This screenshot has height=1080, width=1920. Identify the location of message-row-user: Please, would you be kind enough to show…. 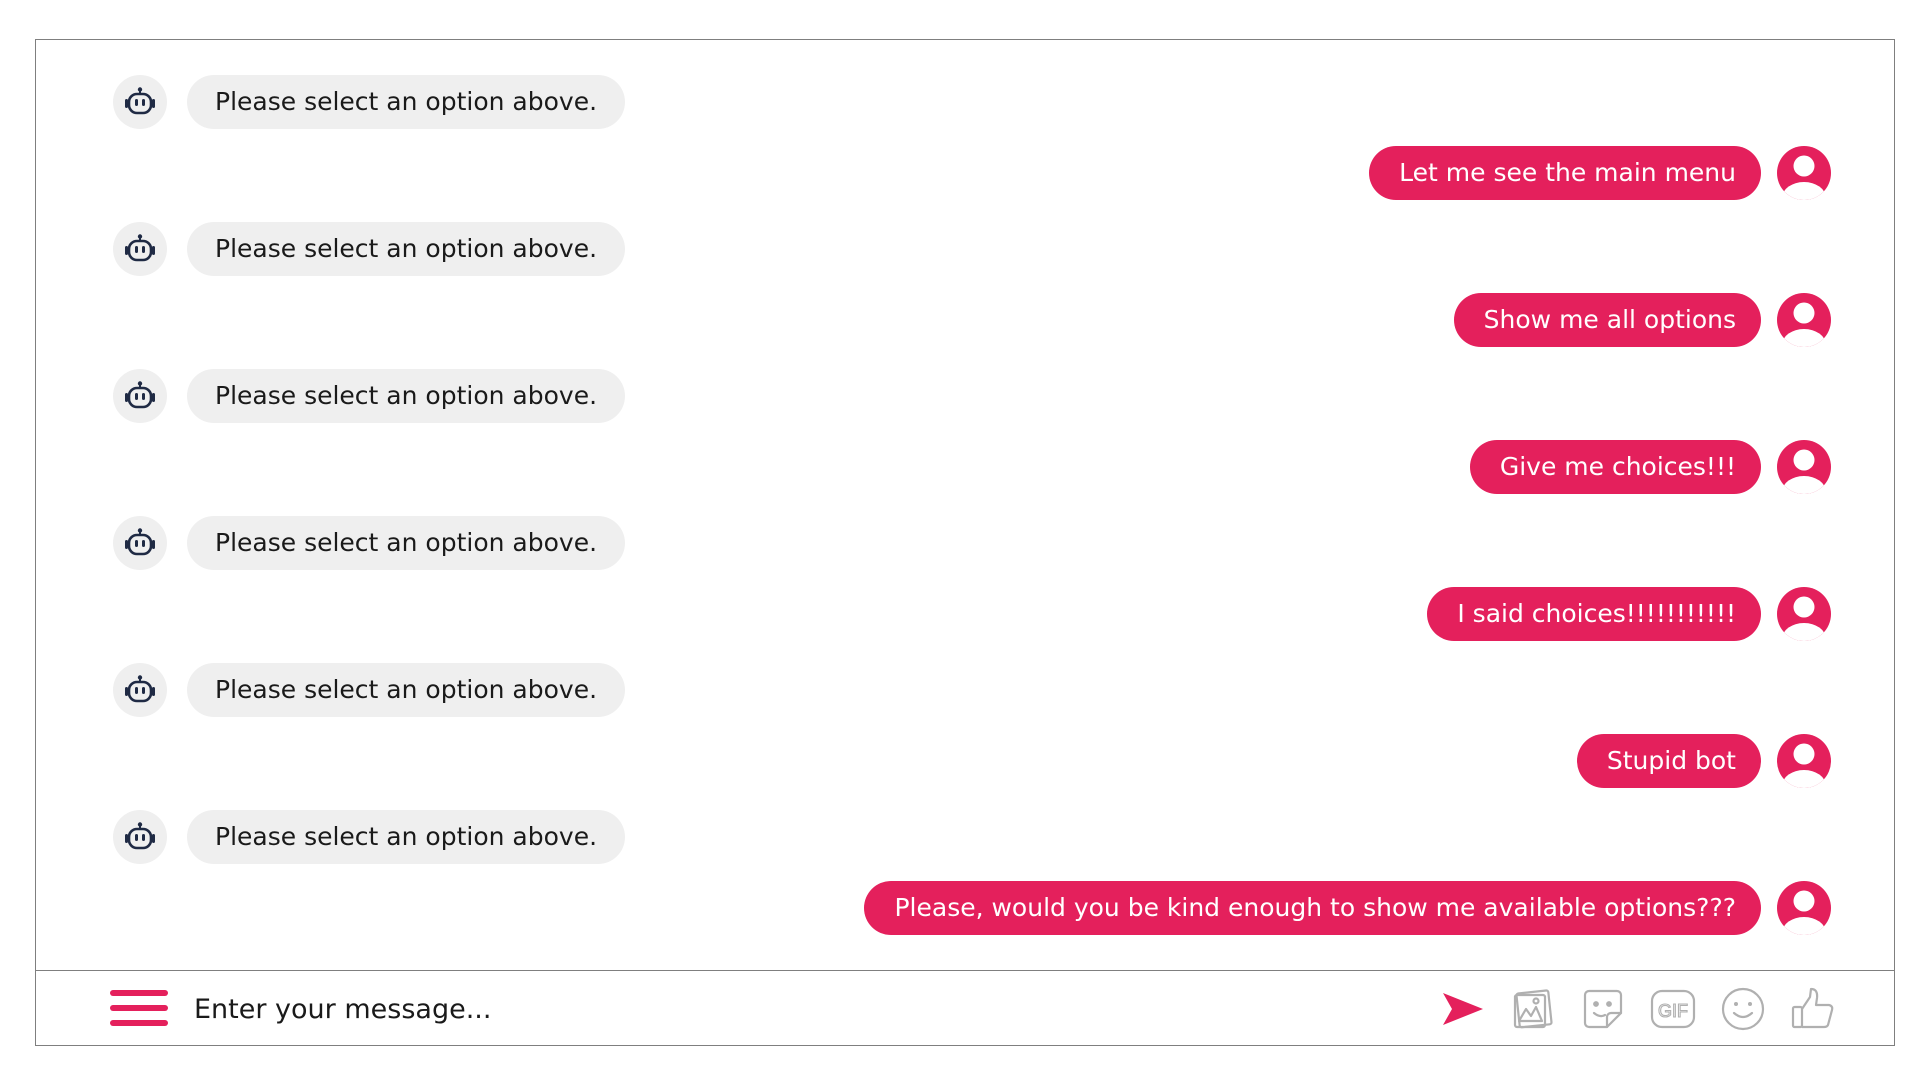
(965, 909).